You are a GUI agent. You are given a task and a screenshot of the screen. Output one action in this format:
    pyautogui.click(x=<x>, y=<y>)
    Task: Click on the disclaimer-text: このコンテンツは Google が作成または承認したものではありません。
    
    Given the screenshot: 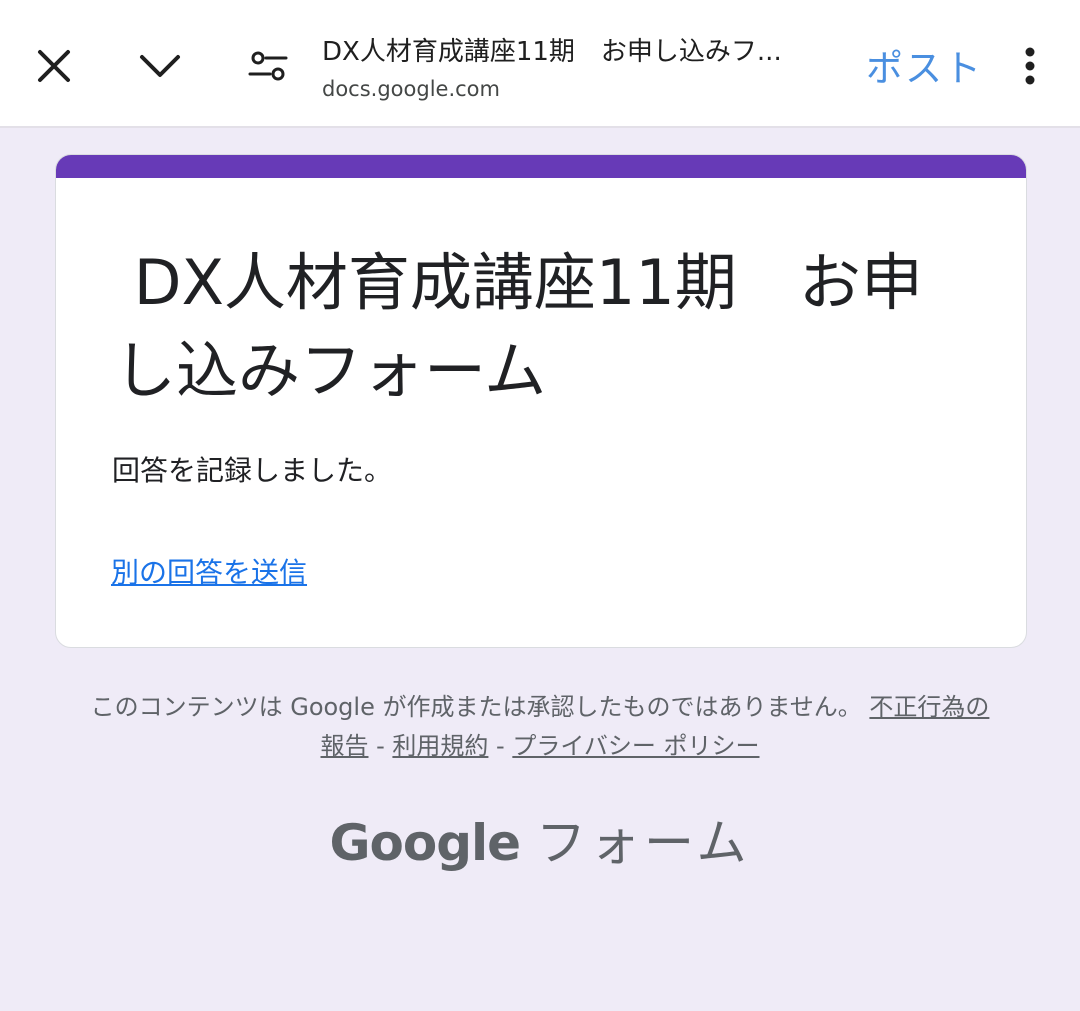 What is the action you would take?
    pyautogui.click(x=476, y=707)
    